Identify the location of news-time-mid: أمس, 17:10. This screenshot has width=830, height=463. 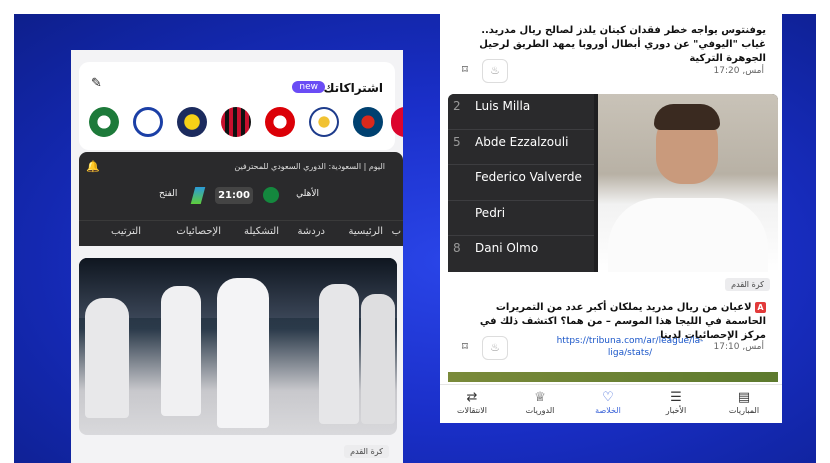
(738, 347).